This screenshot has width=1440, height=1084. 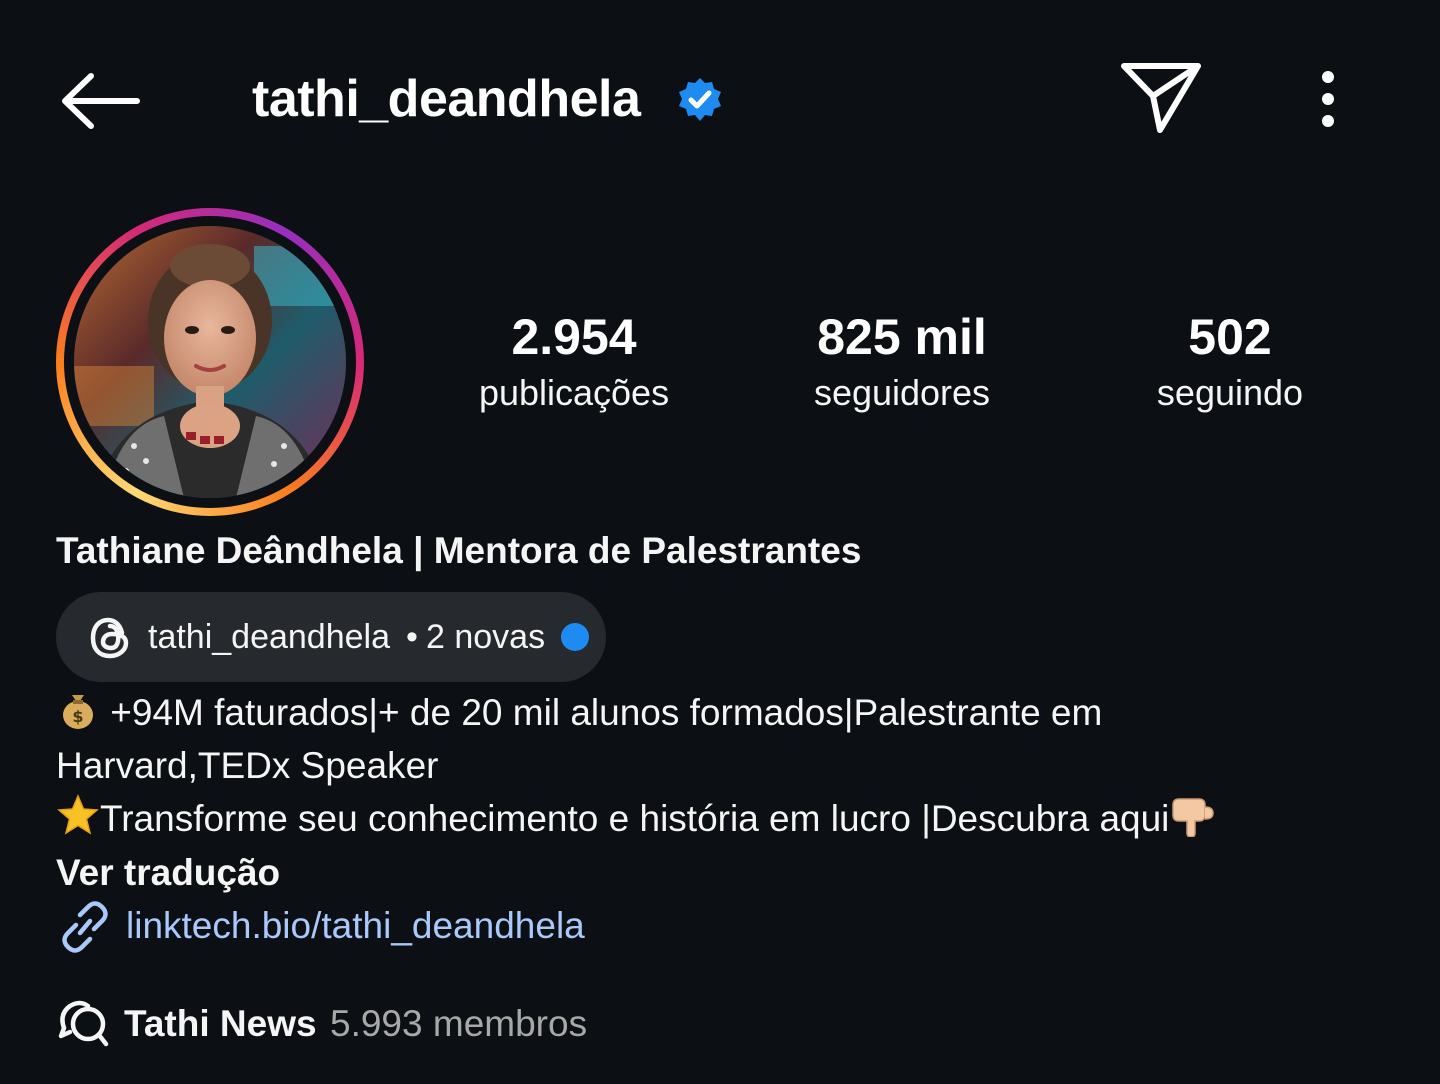 I want to click on more-options-button, so click(x=1328, y=100).